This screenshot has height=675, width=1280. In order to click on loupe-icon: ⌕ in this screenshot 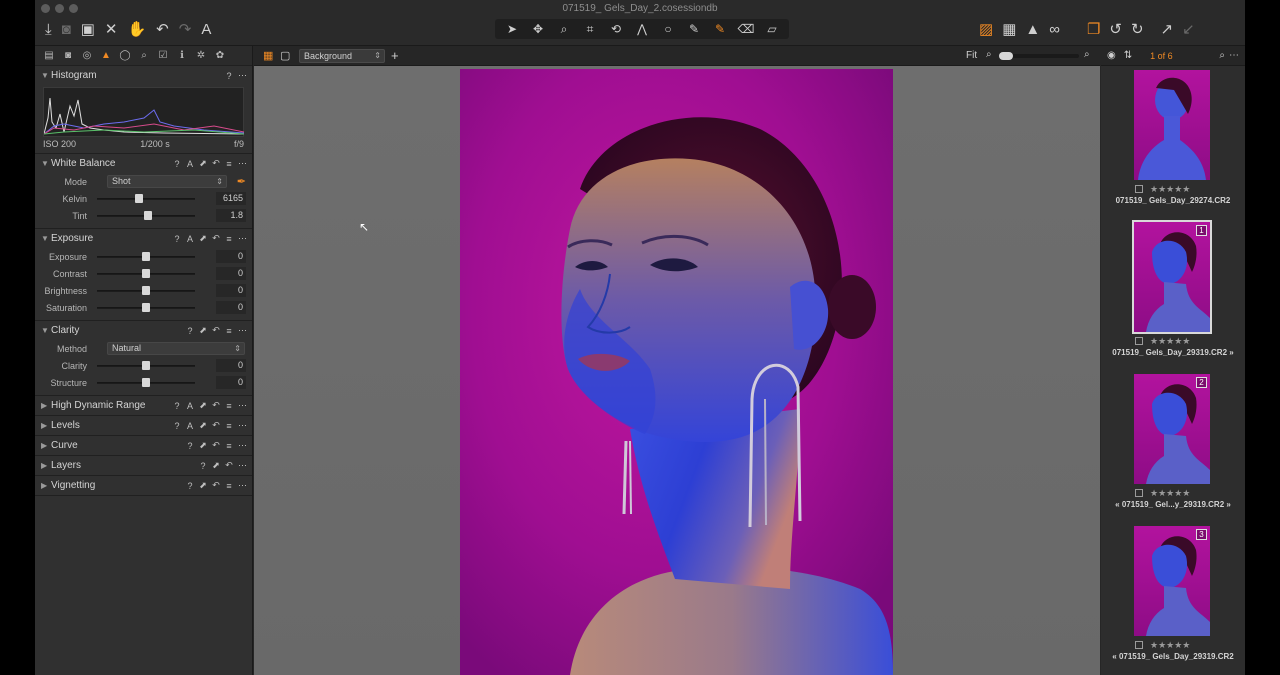, I will do `click(564, 29)`.